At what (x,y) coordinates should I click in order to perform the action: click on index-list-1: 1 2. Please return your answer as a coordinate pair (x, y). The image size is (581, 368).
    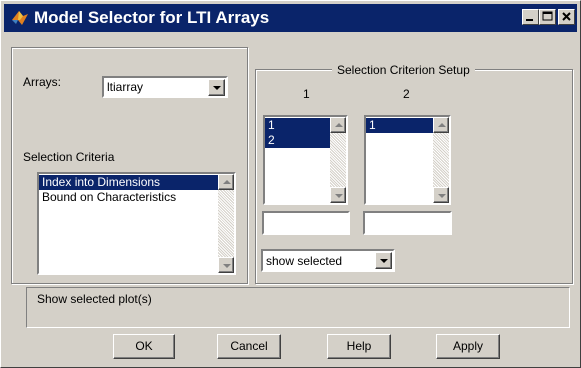
    Looking at the image, I should click on (305, 160).